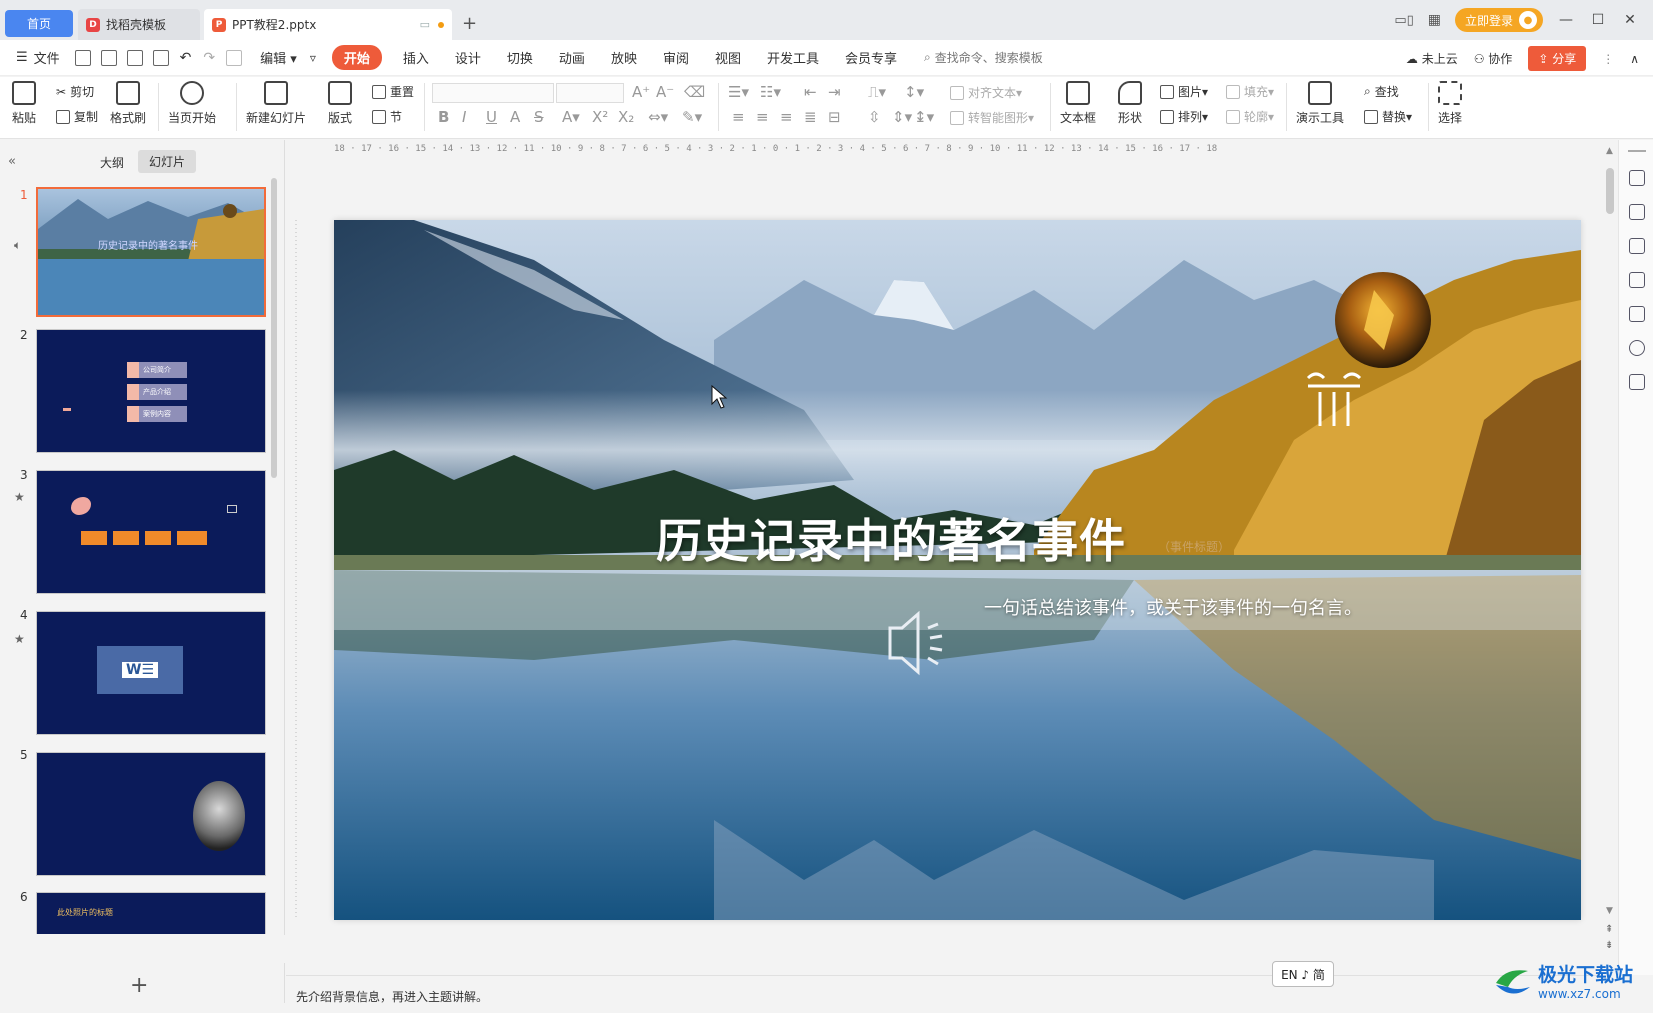 The height and width of the screenshot is (1013, 1653). What do you see at coordinates (770, 92) in the screenshot?
I see `numbered-list-icon: ☷▾` at bounding box center [770, 92].